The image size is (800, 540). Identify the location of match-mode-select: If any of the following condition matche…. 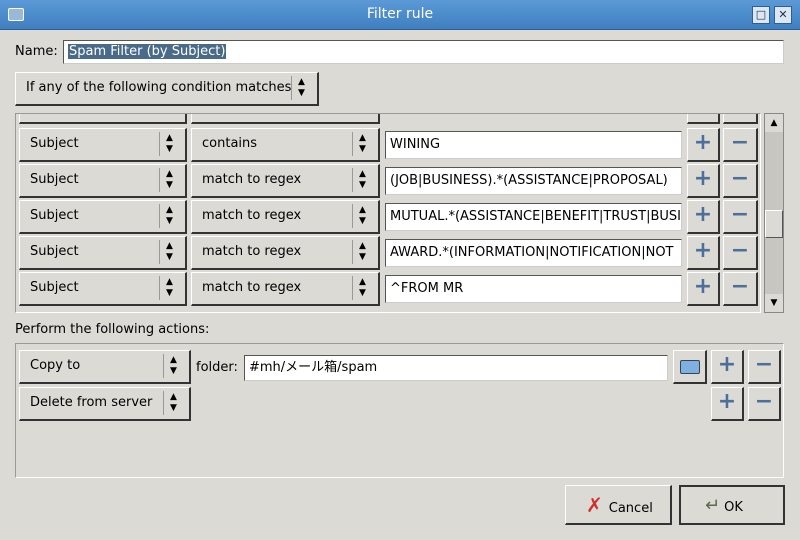
(167, 89).